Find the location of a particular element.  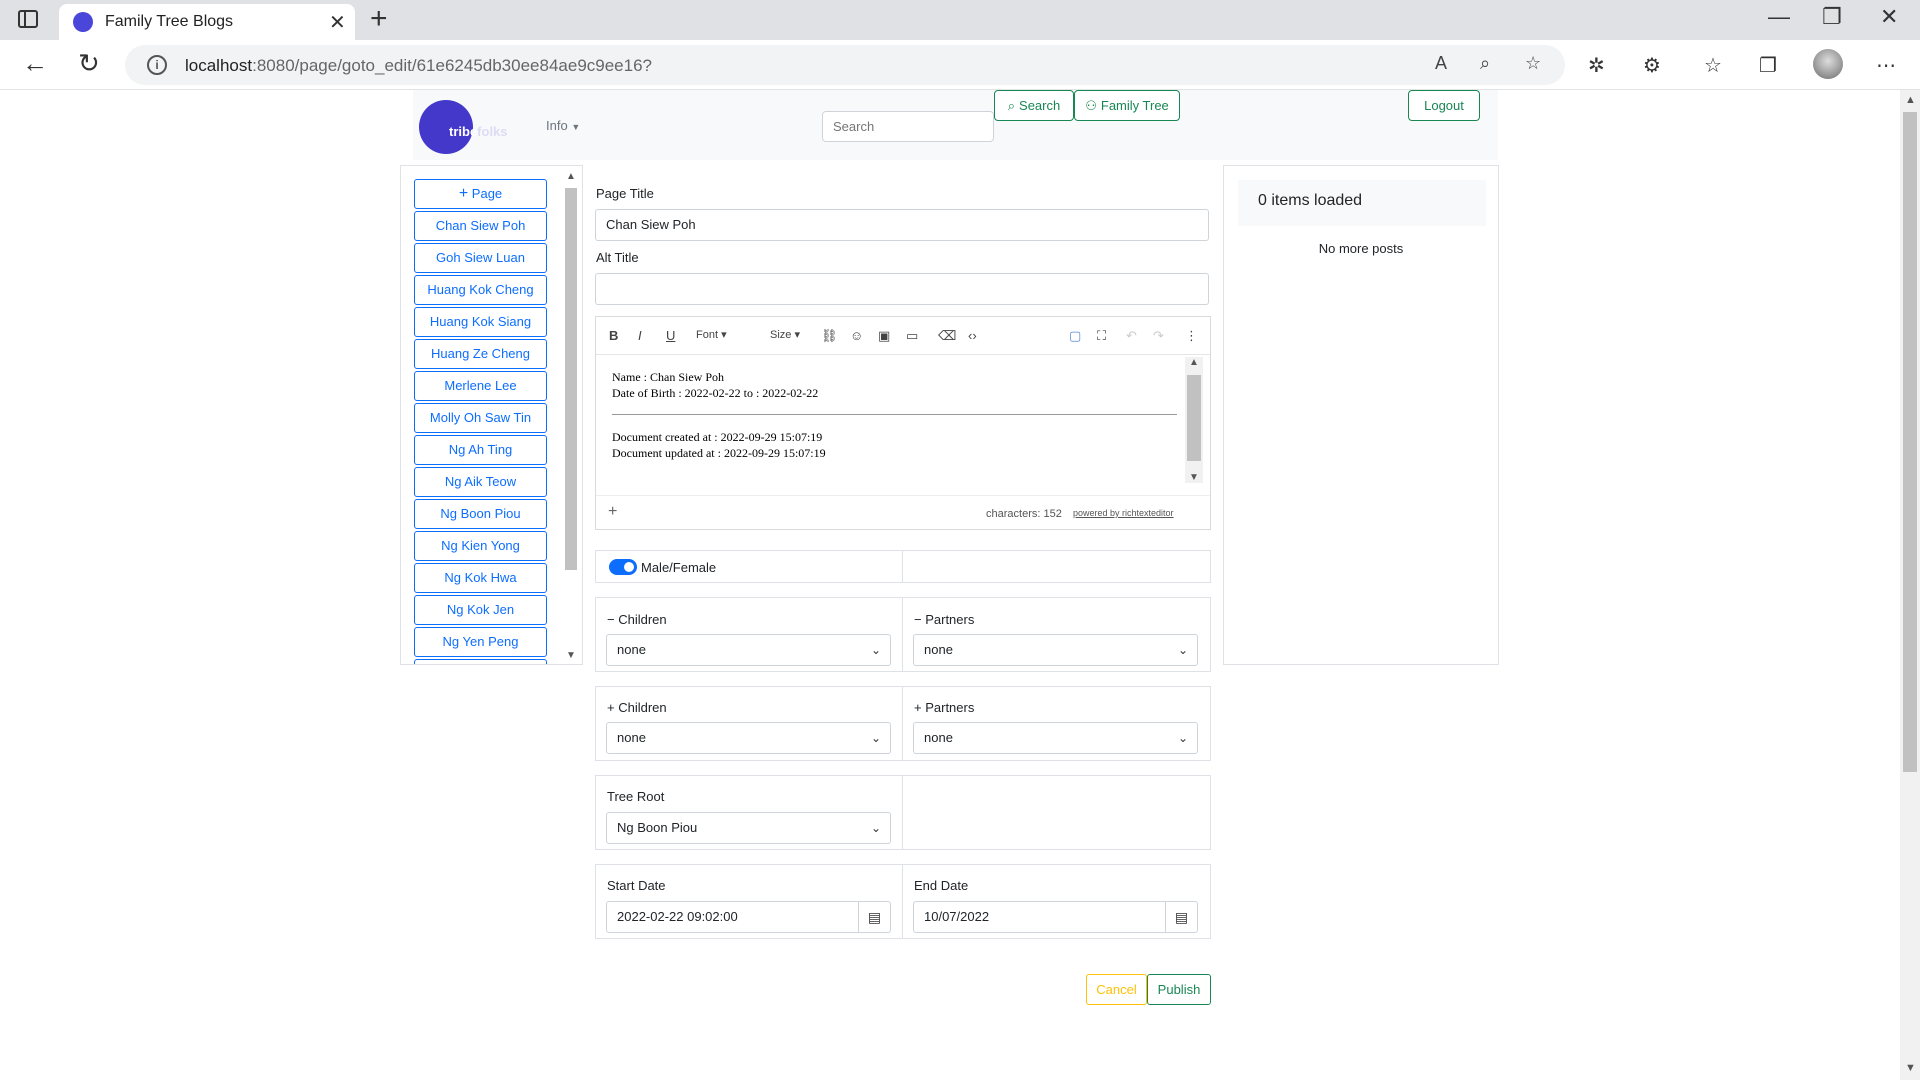

tab-actions-icon is located at coordinates (28, 19).